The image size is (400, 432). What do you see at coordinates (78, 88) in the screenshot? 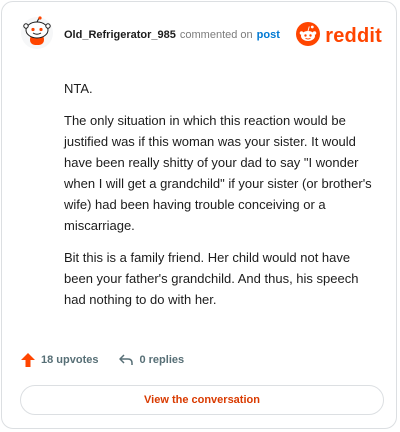
I see `comment-paragraph: NTA.` at bounding box center [78, 88].